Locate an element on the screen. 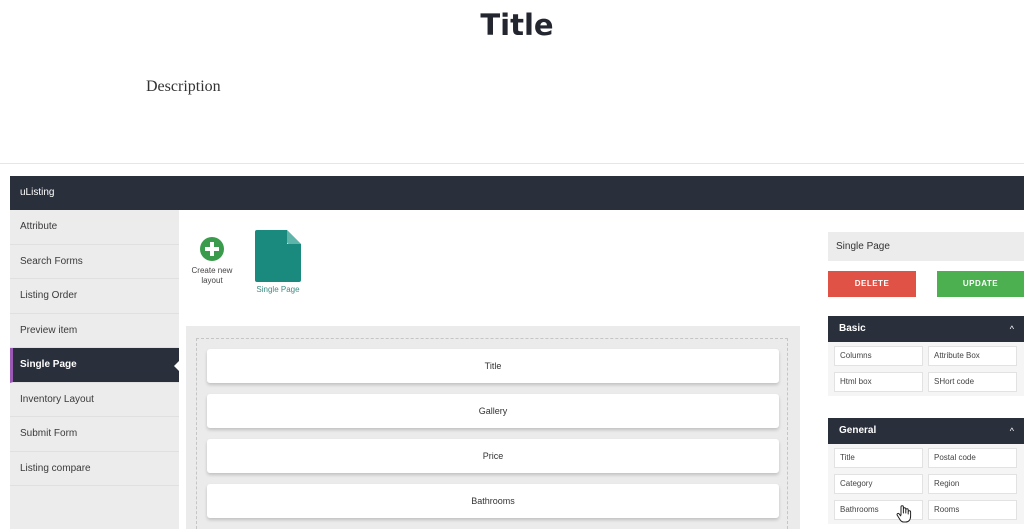  top-divider is located at coordinates (512, 163).